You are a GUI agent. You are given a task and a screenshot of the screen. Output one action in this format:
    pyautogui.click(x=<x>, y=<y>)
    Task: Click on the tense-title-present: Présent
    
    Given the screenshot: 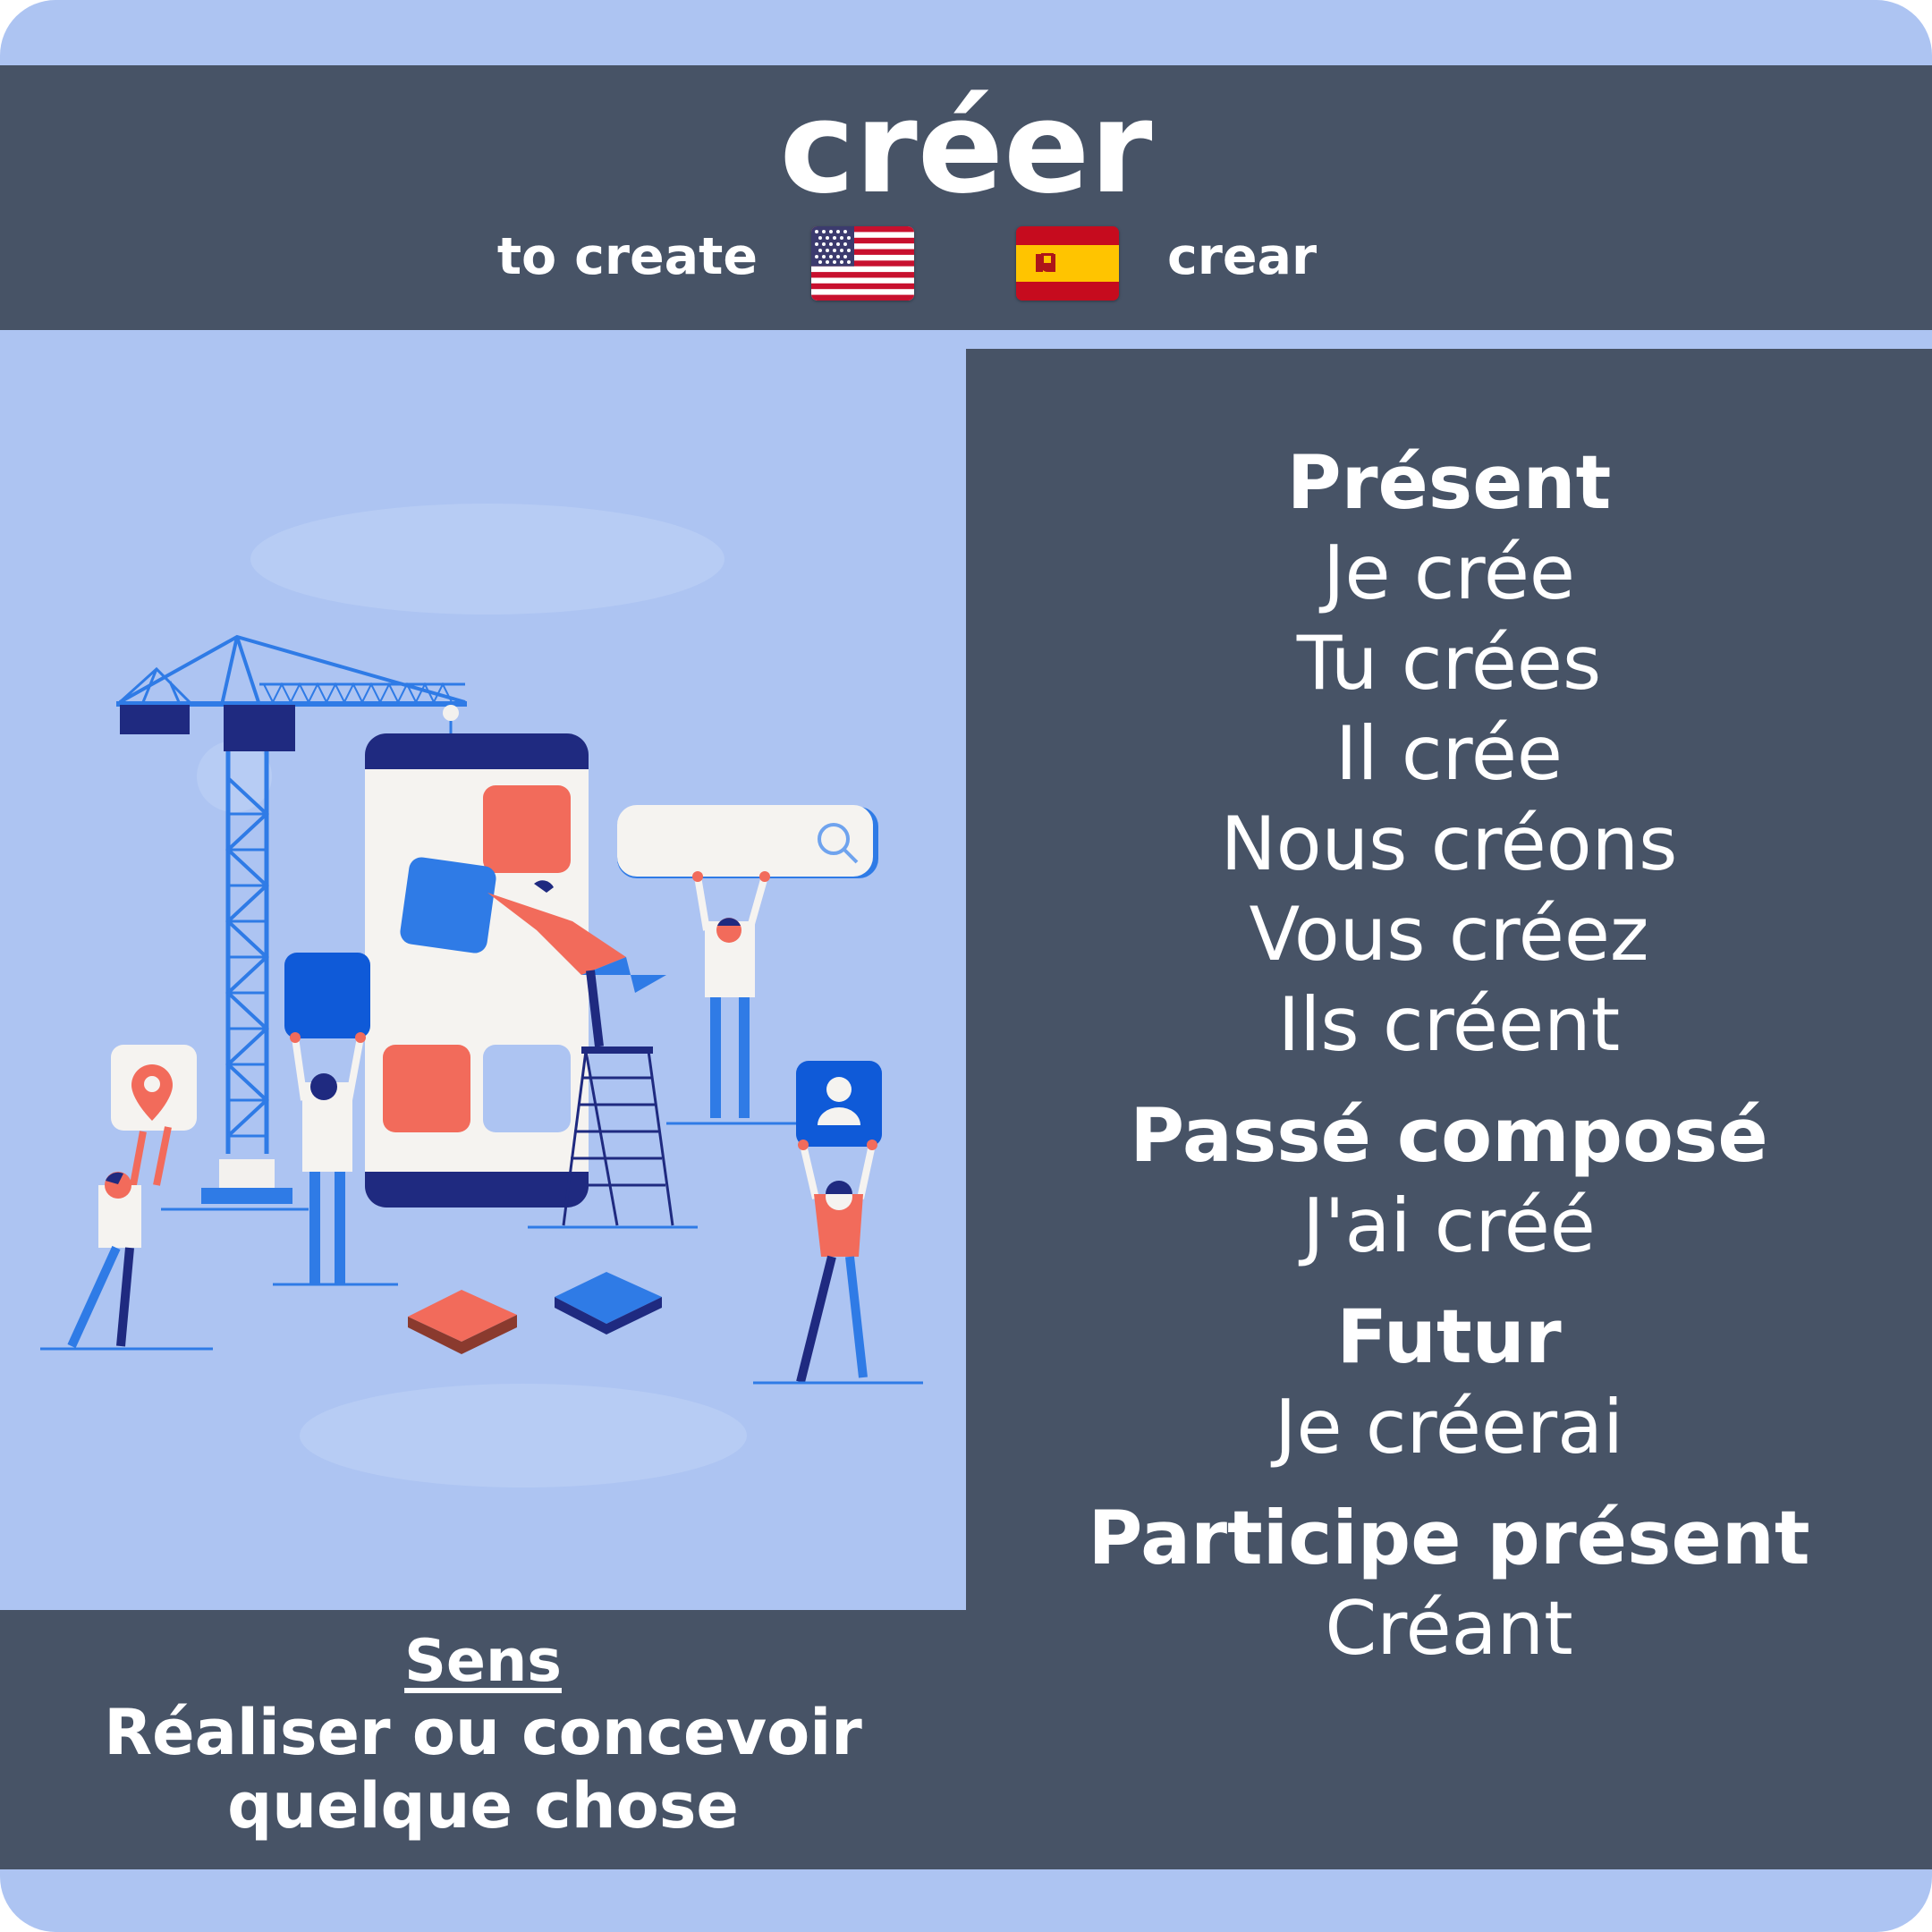 What is the action you would take?
    pyautogui.click(x=1449, y=482)
    